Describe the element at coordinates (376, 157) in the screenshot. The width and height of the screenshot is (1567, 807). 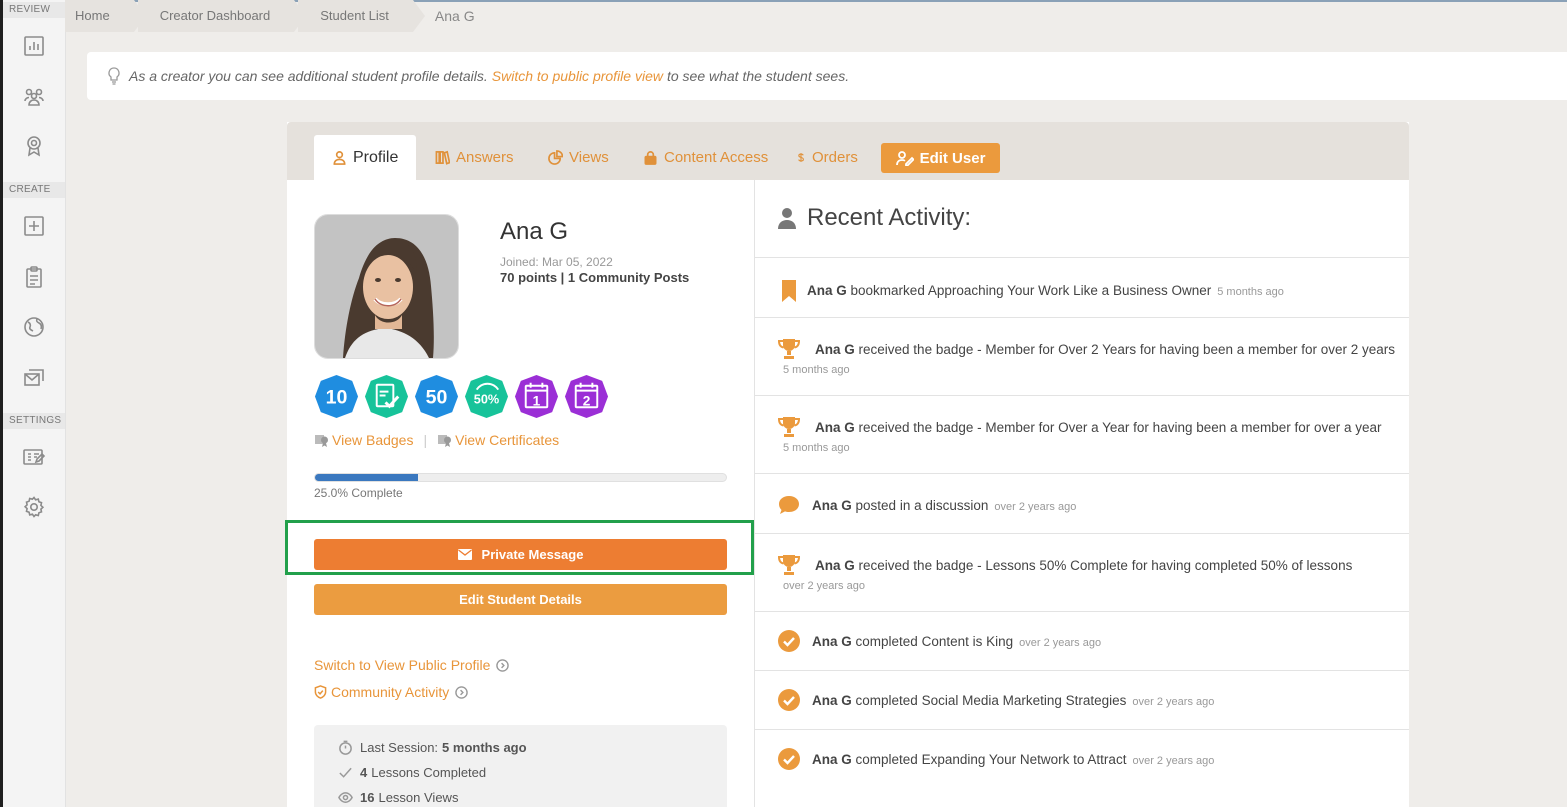
I see `tab-label: Profile` at that location.